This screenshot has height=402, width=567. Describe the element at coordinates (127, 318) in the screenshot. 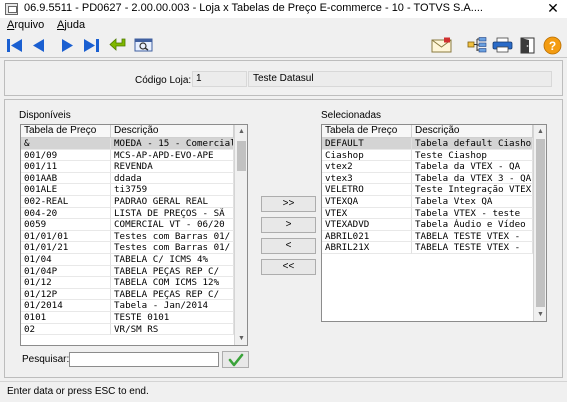

I see `available-row: 0101 TESTE 0101` at that location.